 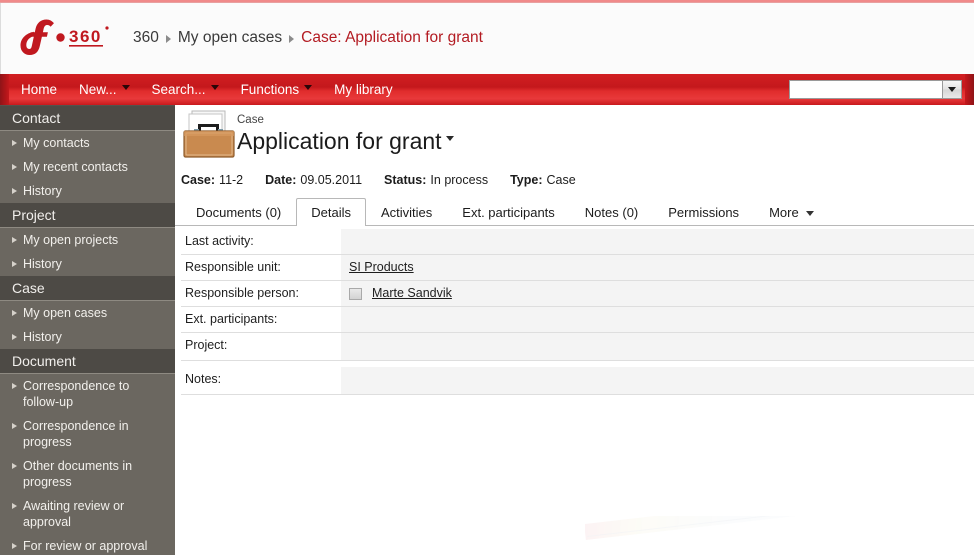 What do you see at coordinates (36, 118) in the screenshot?
I see `sidebar-group-contact-label: Contact` at bounding box center [36, 118].